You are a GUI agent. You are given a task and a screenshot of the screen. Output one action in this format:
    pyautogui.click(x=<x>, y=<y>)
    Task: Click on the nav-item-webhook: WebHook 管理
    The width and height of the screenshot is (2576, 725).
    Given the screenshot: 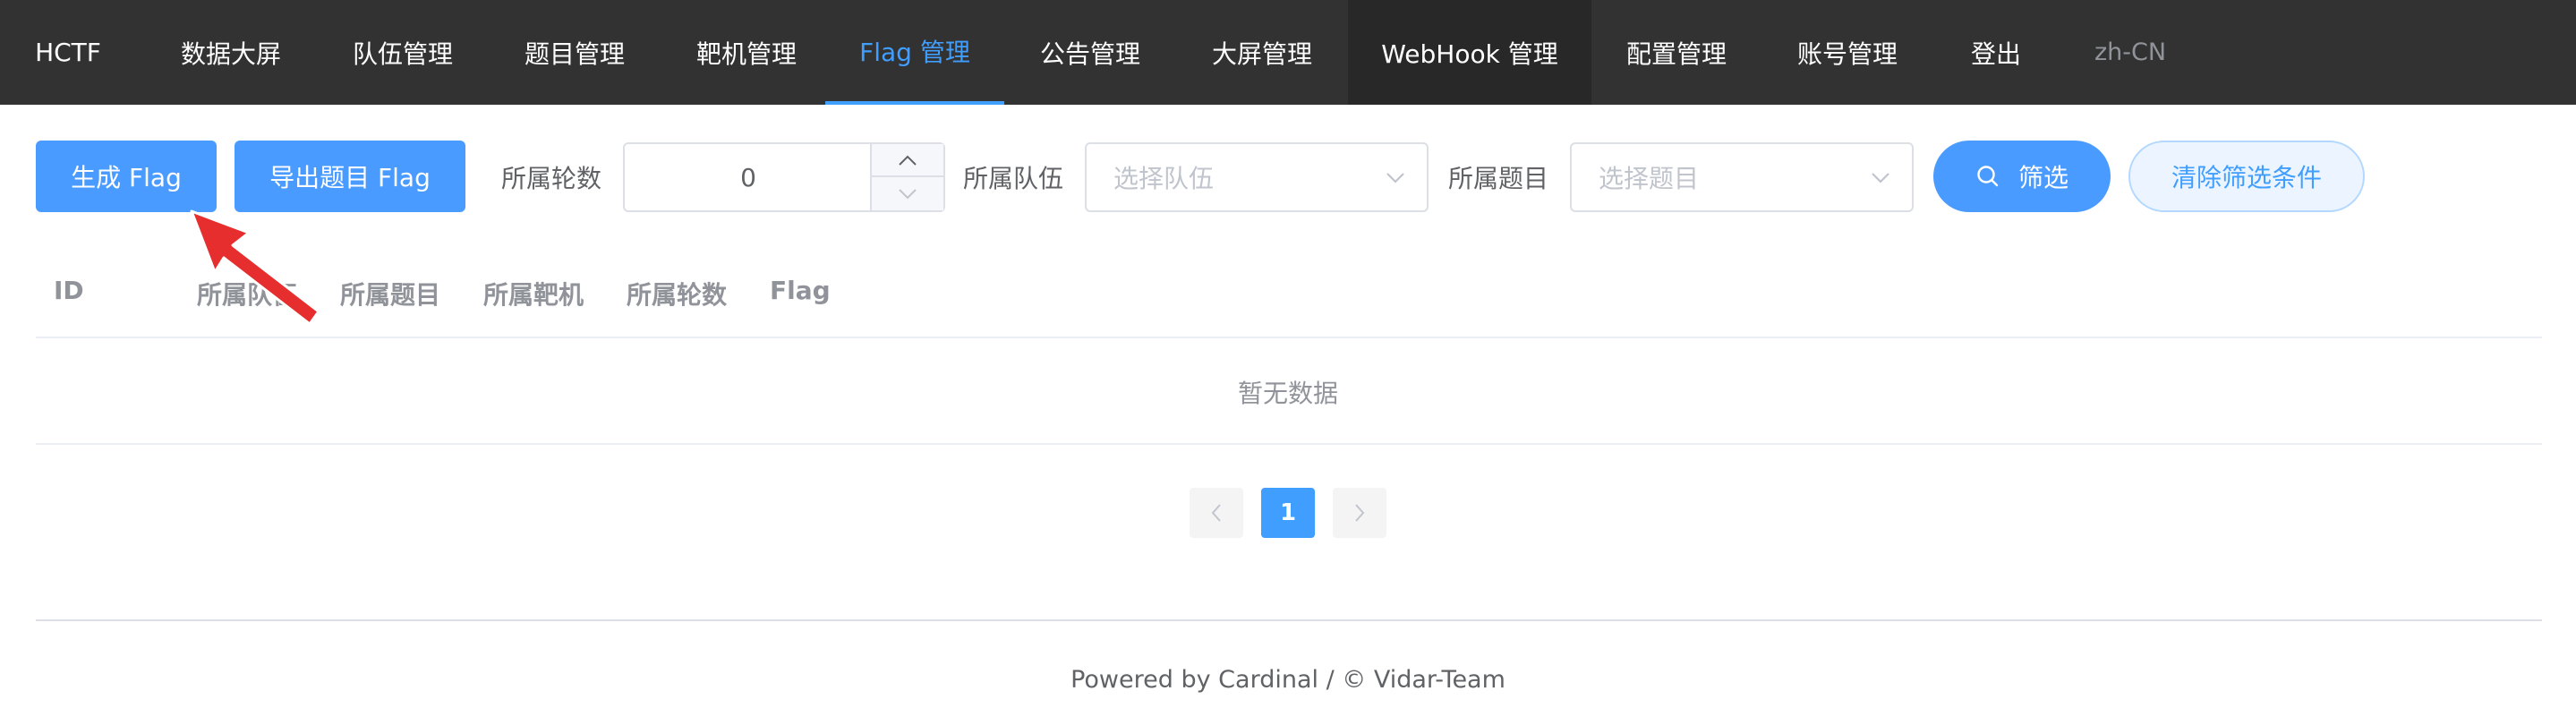 What is the action you would take?
    pyautogui.click(x=1469, y=52)
    